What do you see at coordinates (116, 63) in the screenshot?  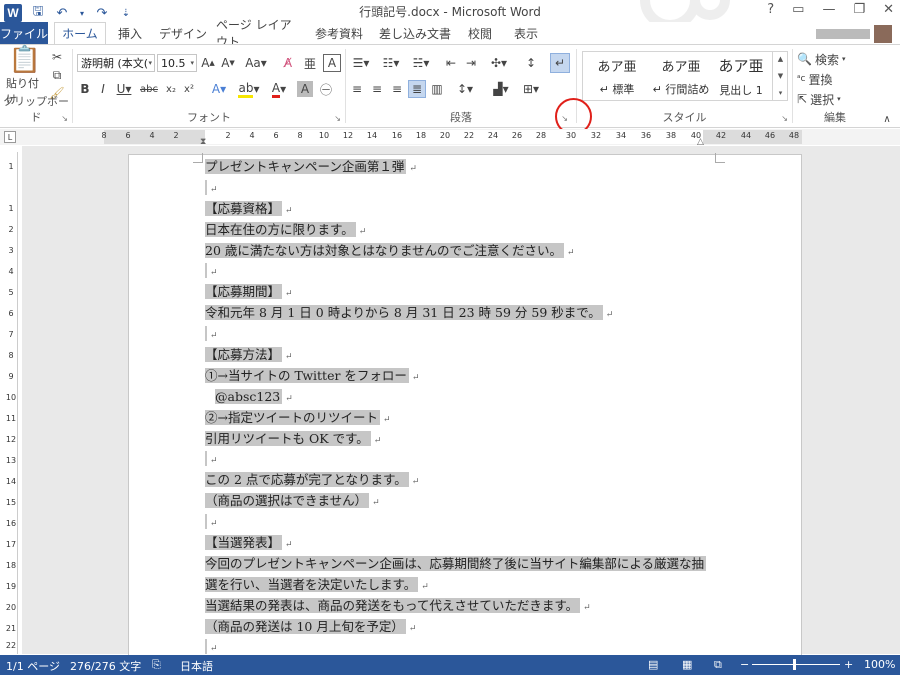 I see `font-name-select: 游明朝 (本文(▾` at bounding box center [116, 63].